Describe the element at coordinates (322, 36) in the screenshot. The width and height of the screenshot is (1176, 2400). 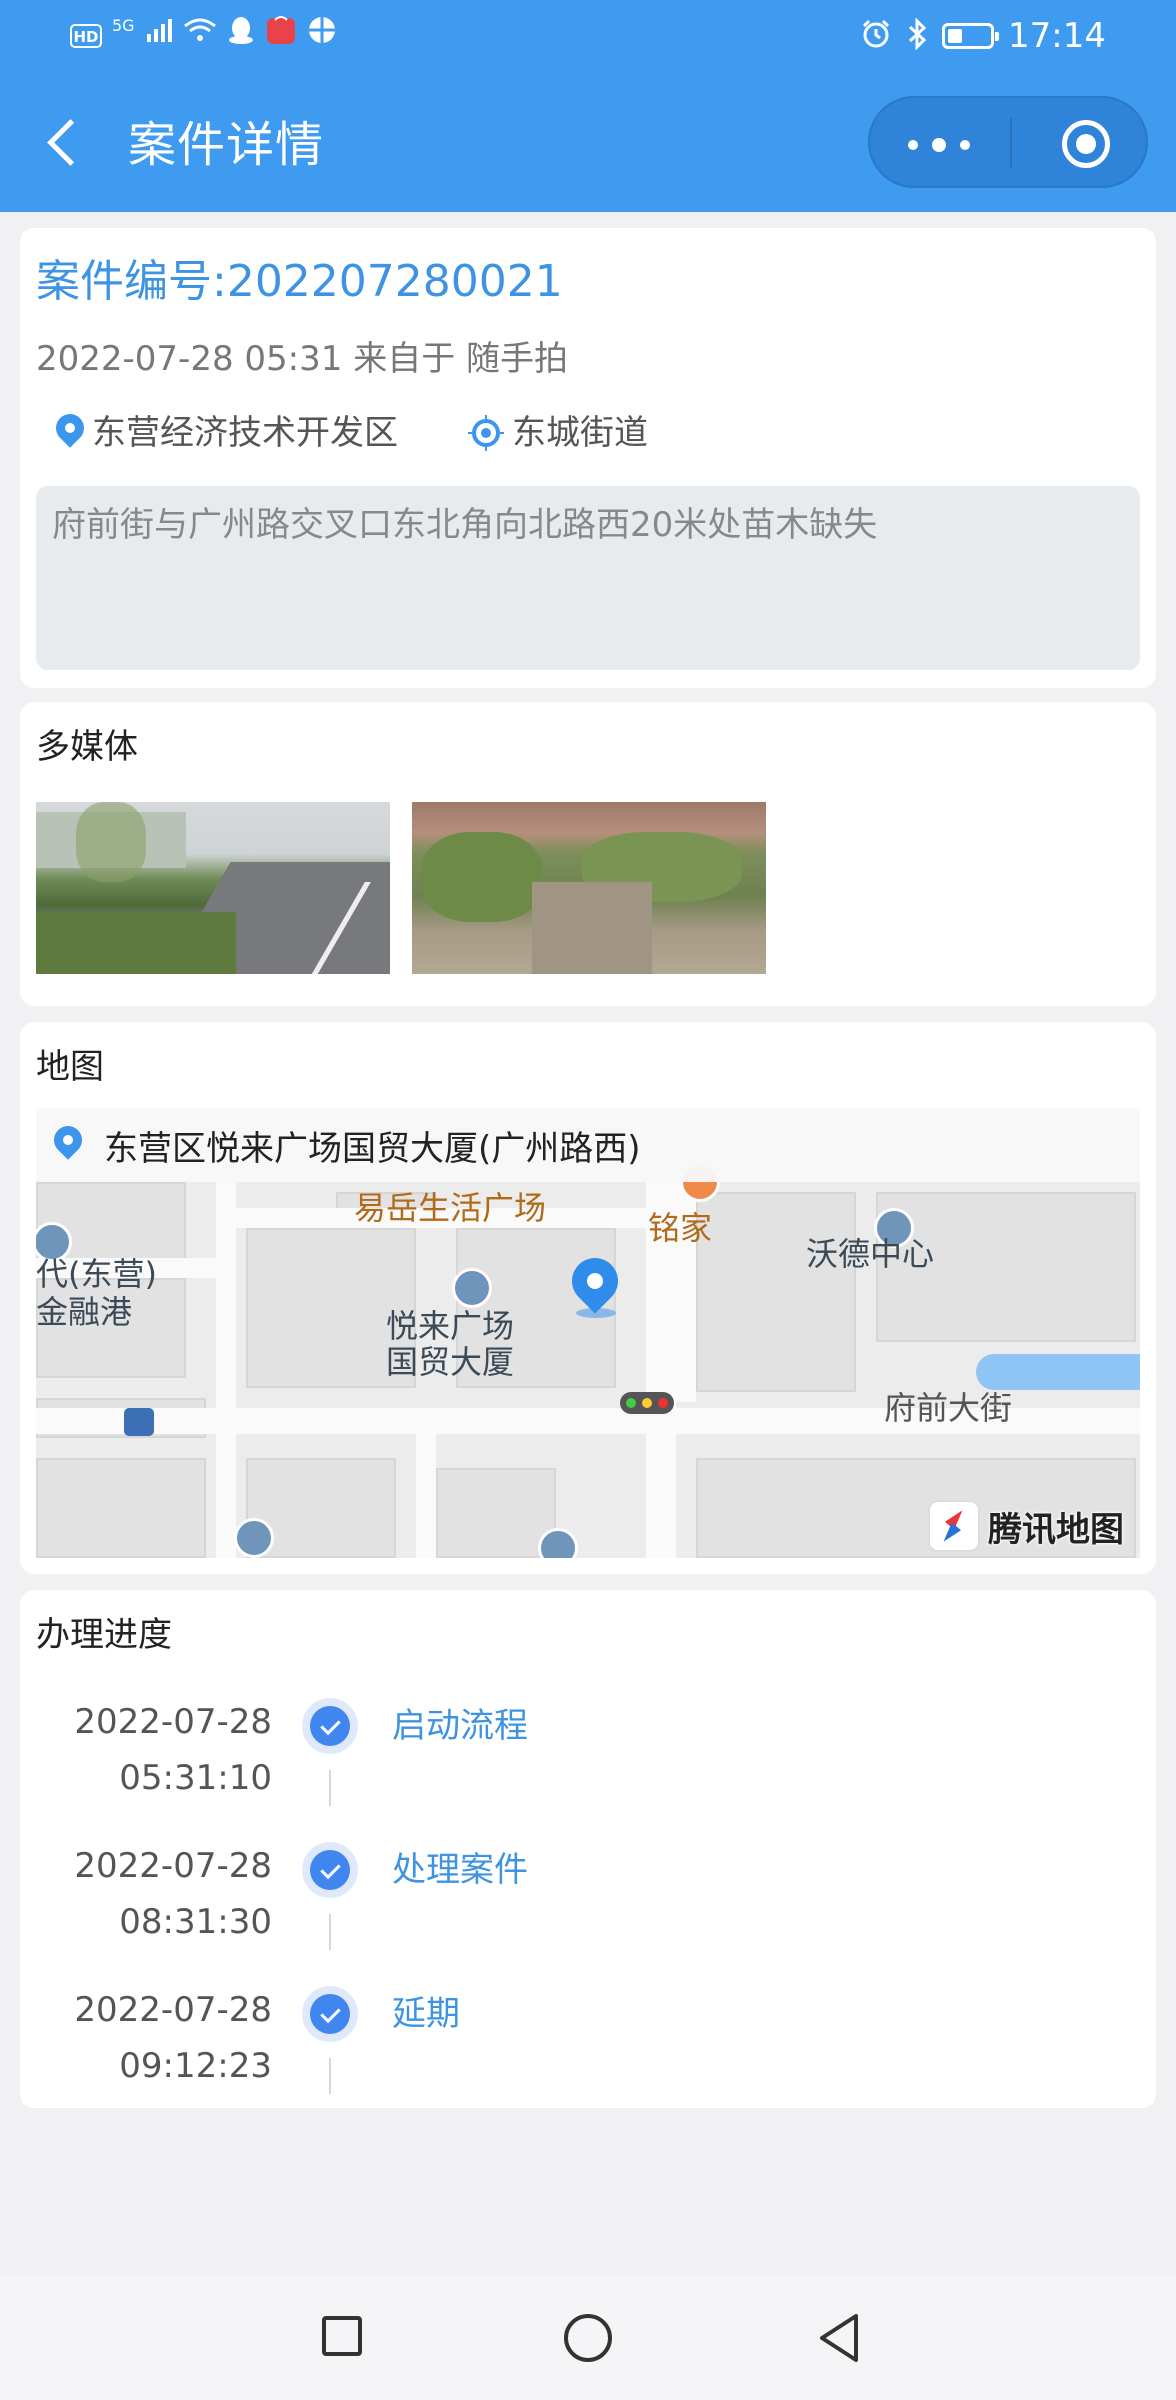
I see `browser-icon` at that location.